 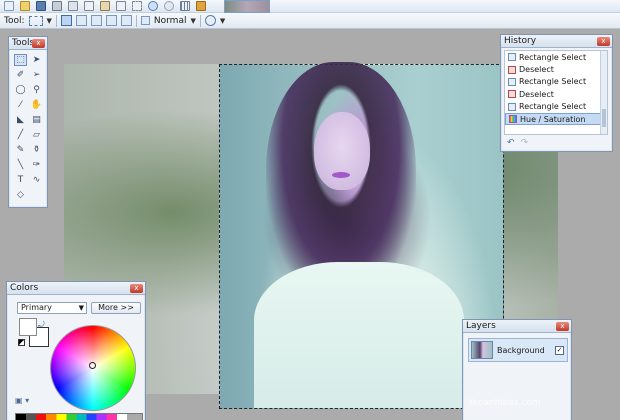 I want to click on line-curve-icon: ∿, so click(x=36, y=180).